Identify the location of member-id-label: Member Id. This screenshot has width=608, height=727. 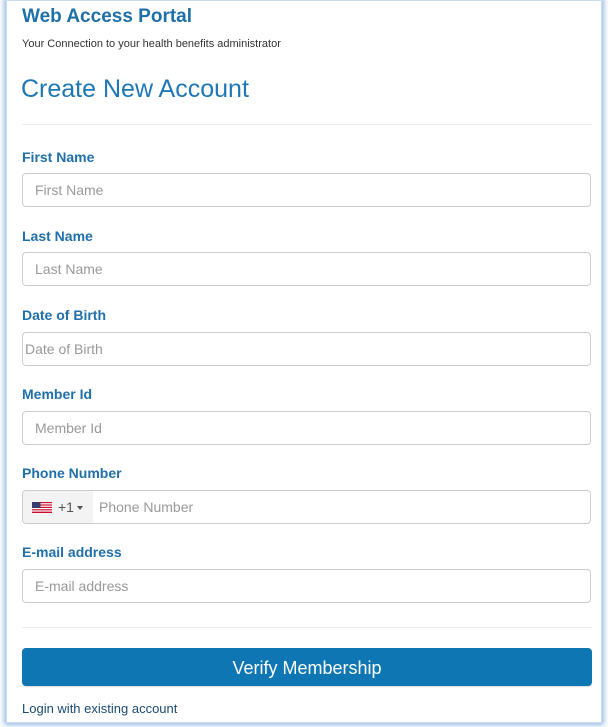
(57, 394).